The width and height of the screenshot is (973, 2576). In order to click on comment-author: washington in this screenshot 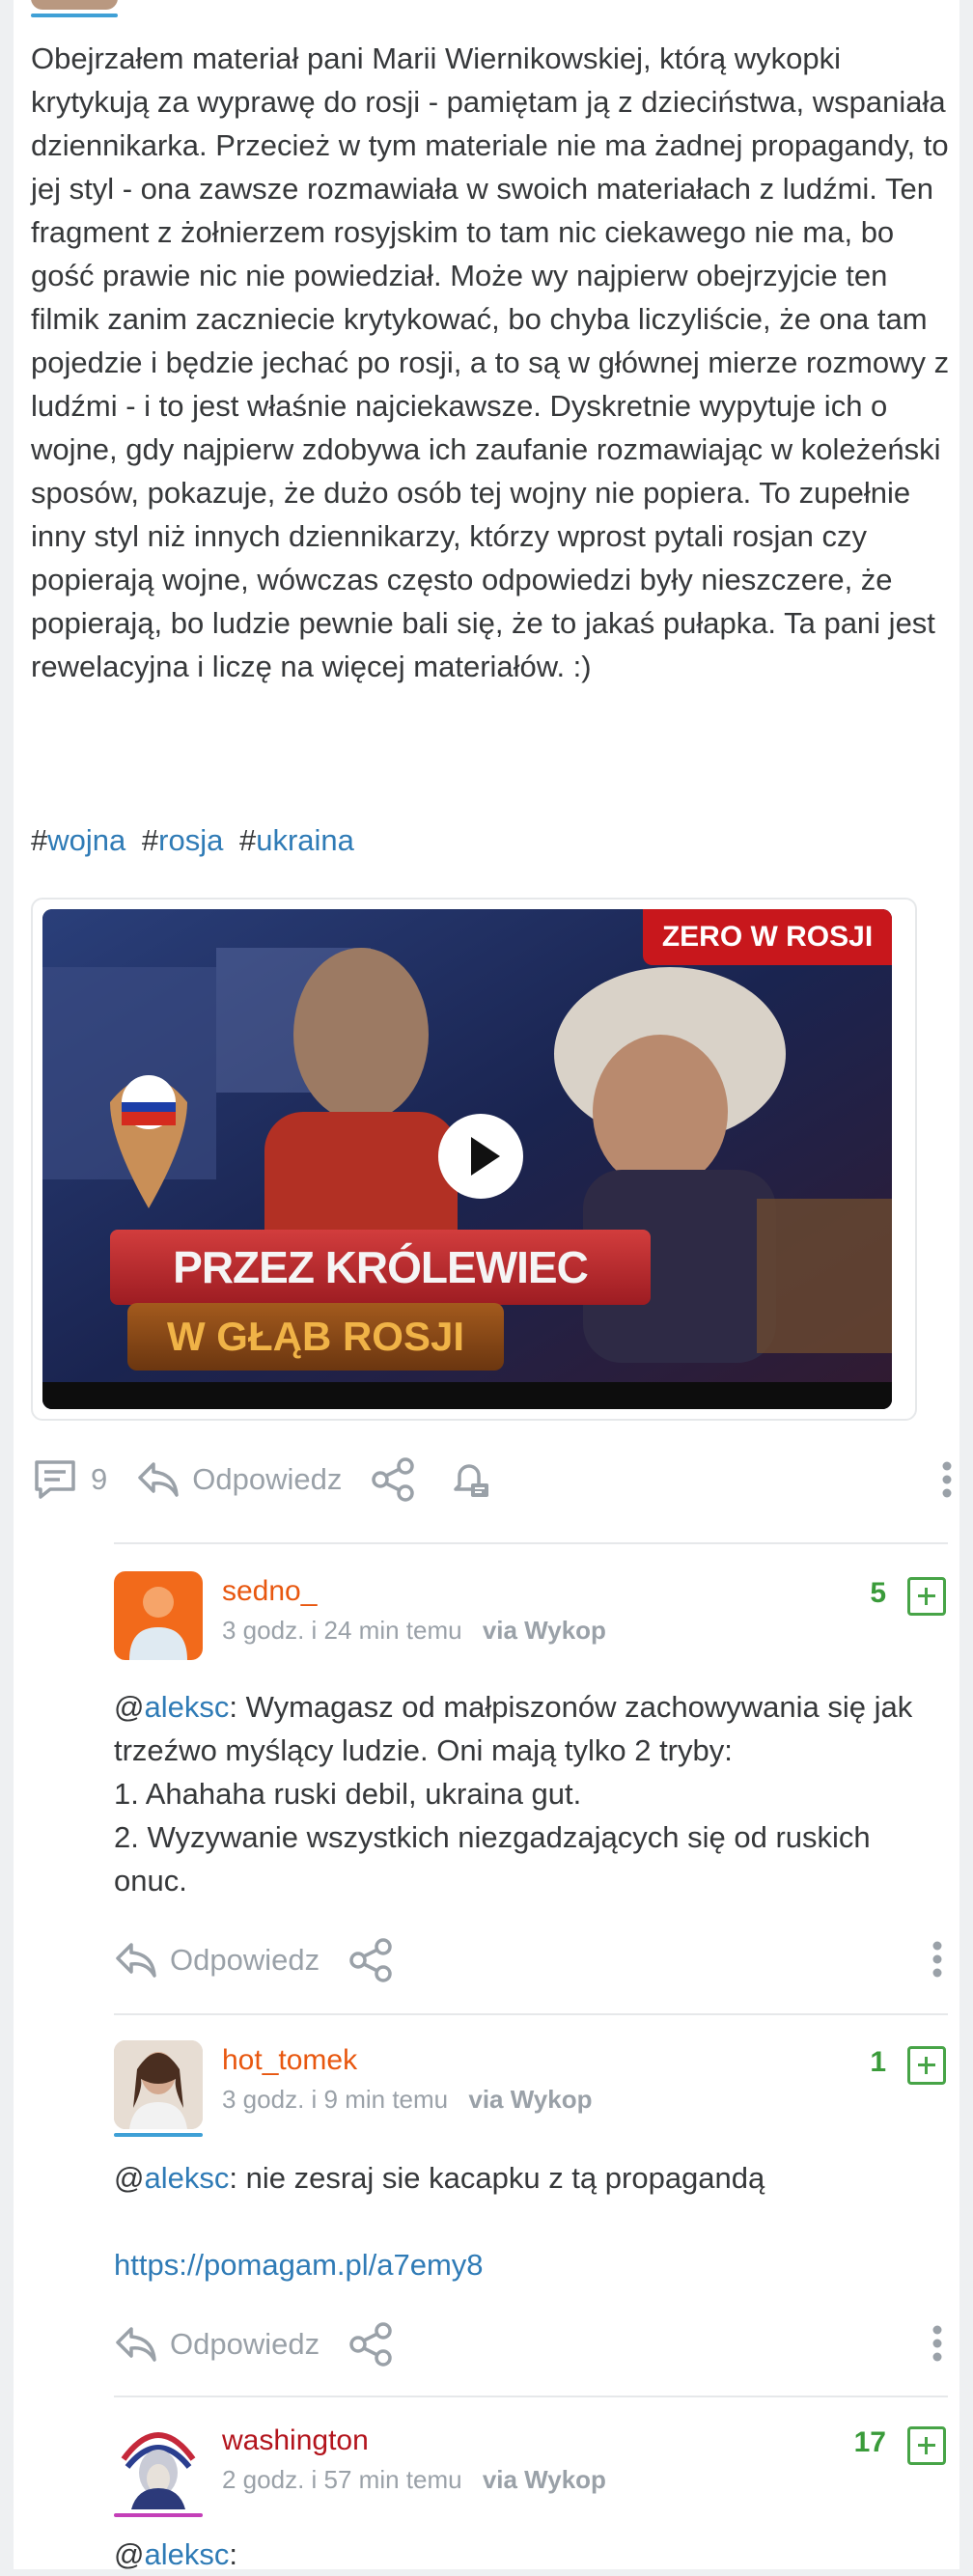, I will do `click(295, 2440)`.